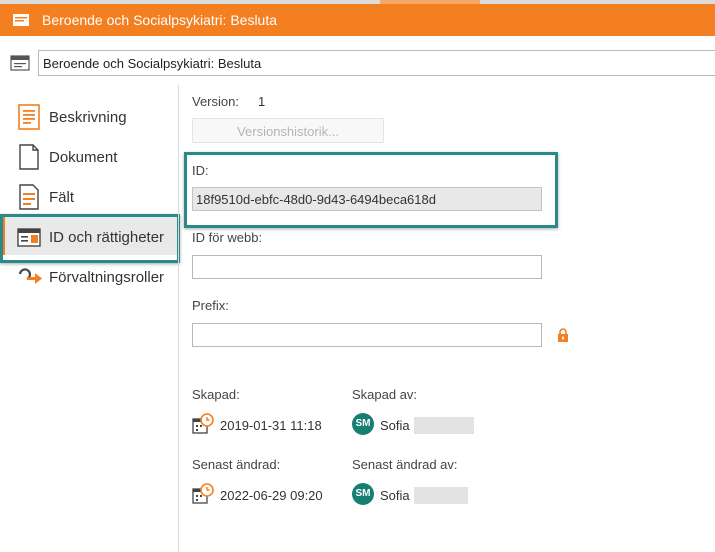 This screenshot has height=552, width=715. I want to click on modified-by-label: Senast ändrad av:, so click(405, 464).